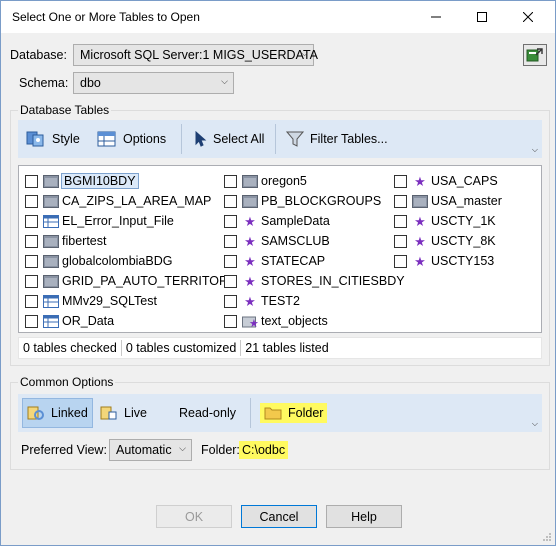 The width and height of the screenshot is (556, 546). What do you see at coordinates (295, 241) in the screenshot?
I see `table-name: SAMSCLUB` at bounding box center [295, 241].